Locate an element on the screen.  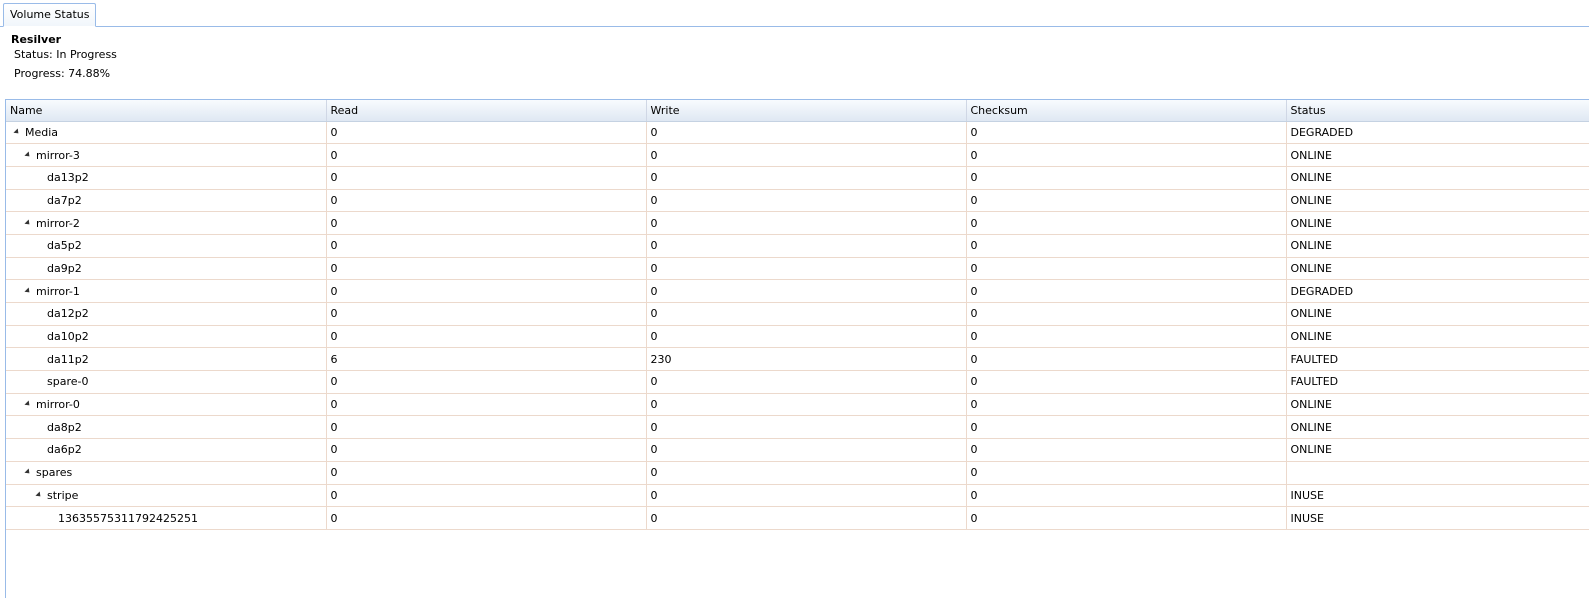
cell-name: mirror-2 is located at coordinates (166, 223).